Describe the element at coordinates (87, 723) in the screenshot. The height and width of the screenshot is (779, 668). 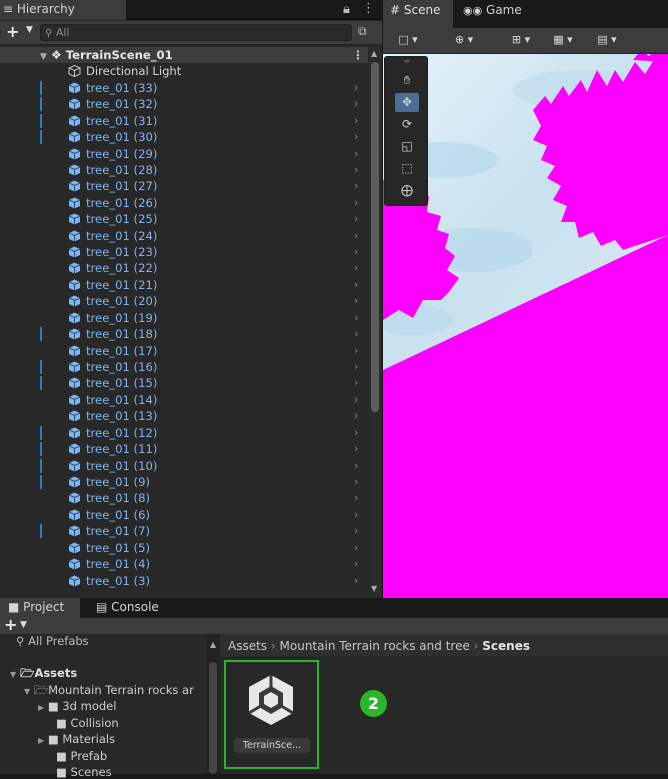
I see `tree-item-collision: ■ Collision` at that location.